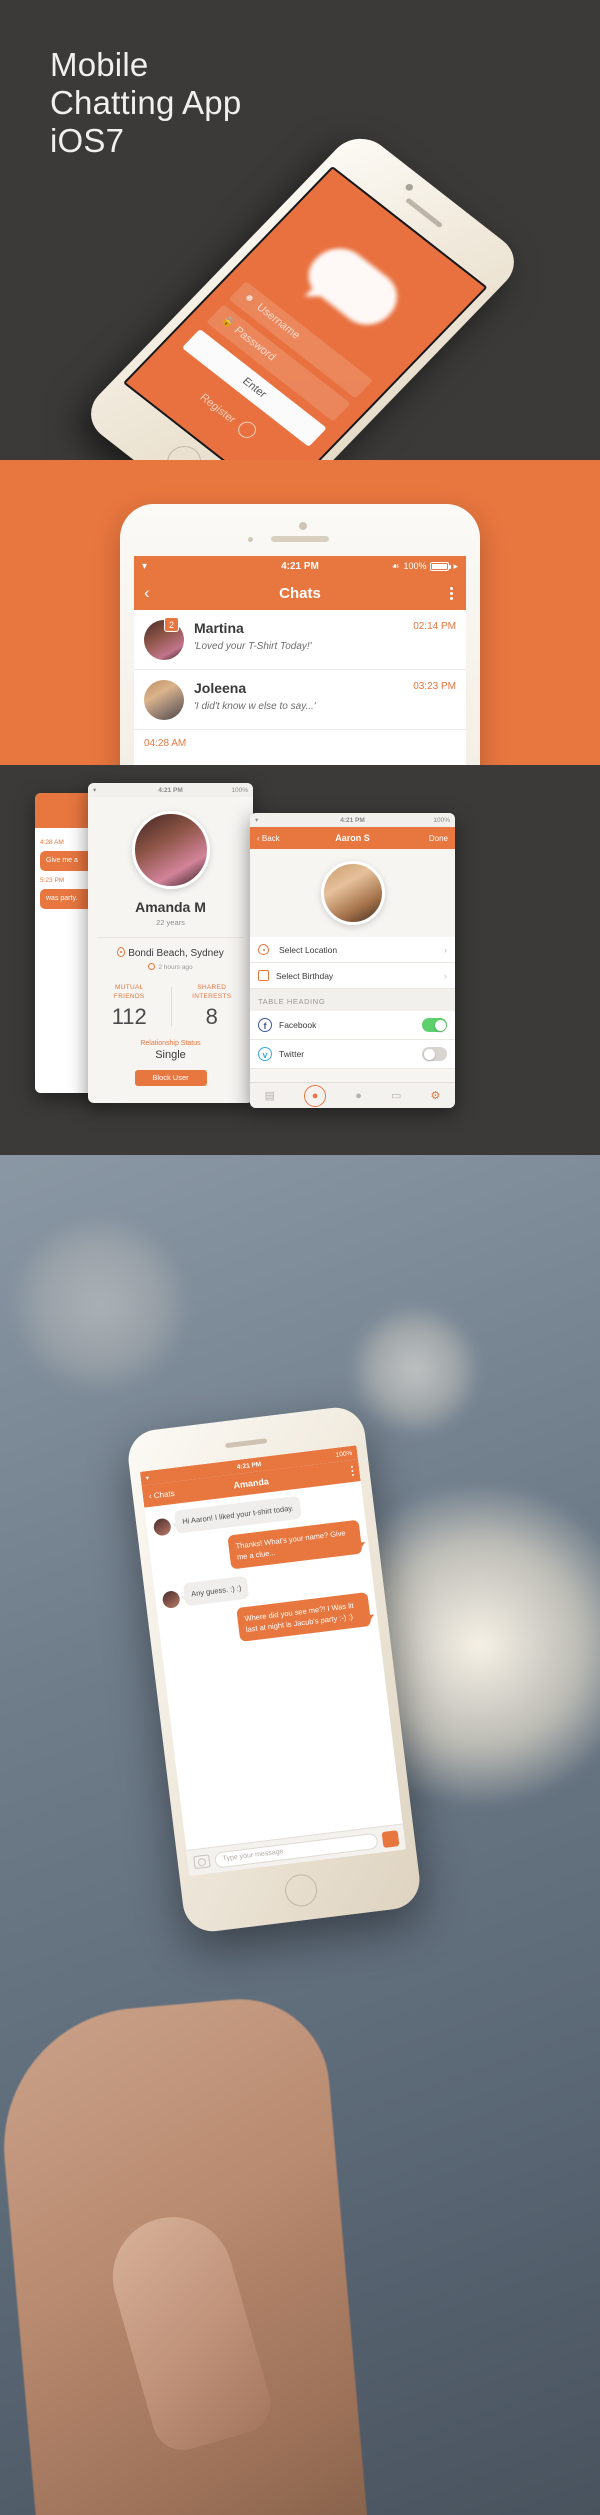 The image size is (600, 2515). What do you see at coordinates (451, 593) in the screenshot?
I see `more-vertical-icon` at bounding box center [451, 593].